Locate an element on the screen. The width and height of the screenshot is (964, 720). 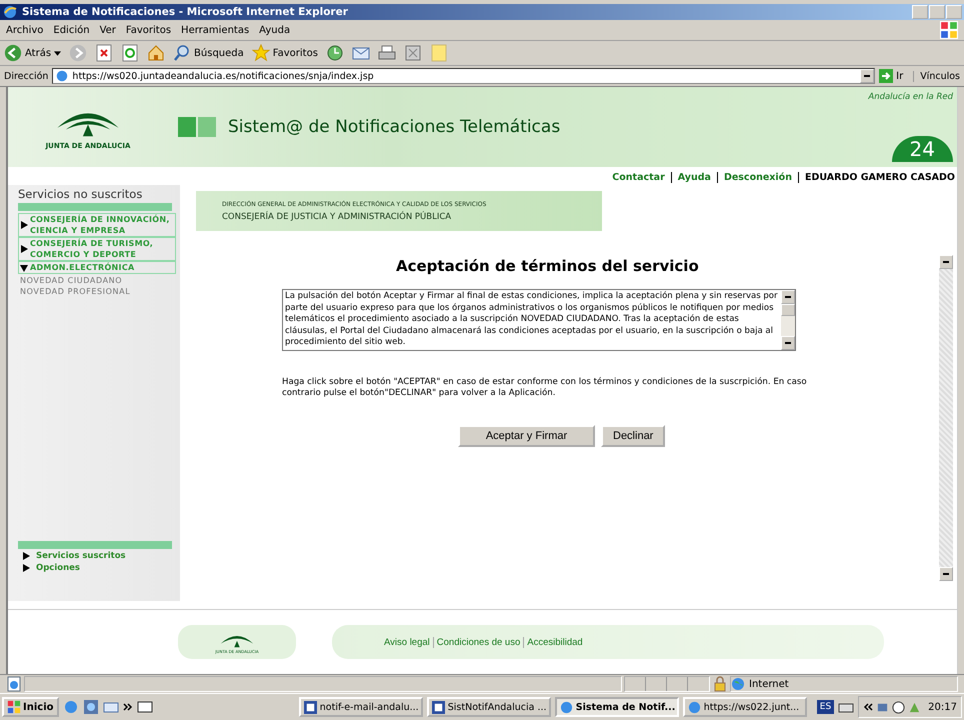
header-link: Ayuda is located at coordinates (690, 177).